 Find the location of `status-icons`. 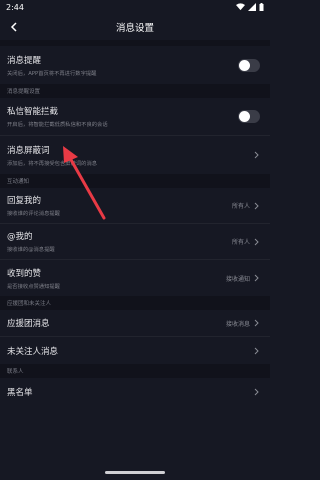

status-icons is located at coordinates (250, 7).